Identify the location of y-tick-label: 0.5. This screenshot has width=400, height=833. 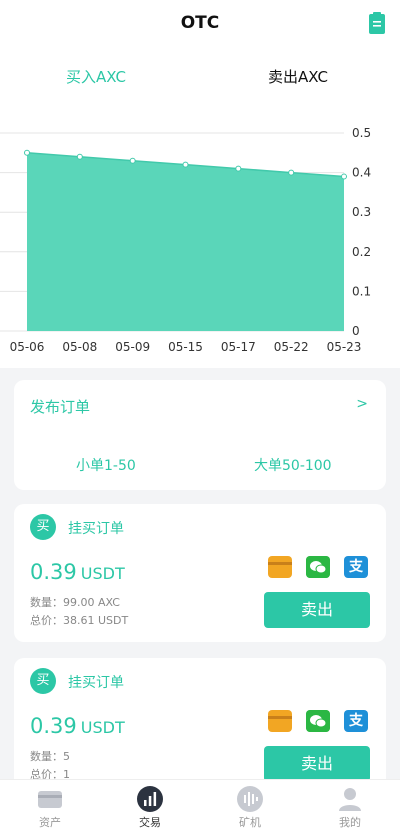
(361, 133).